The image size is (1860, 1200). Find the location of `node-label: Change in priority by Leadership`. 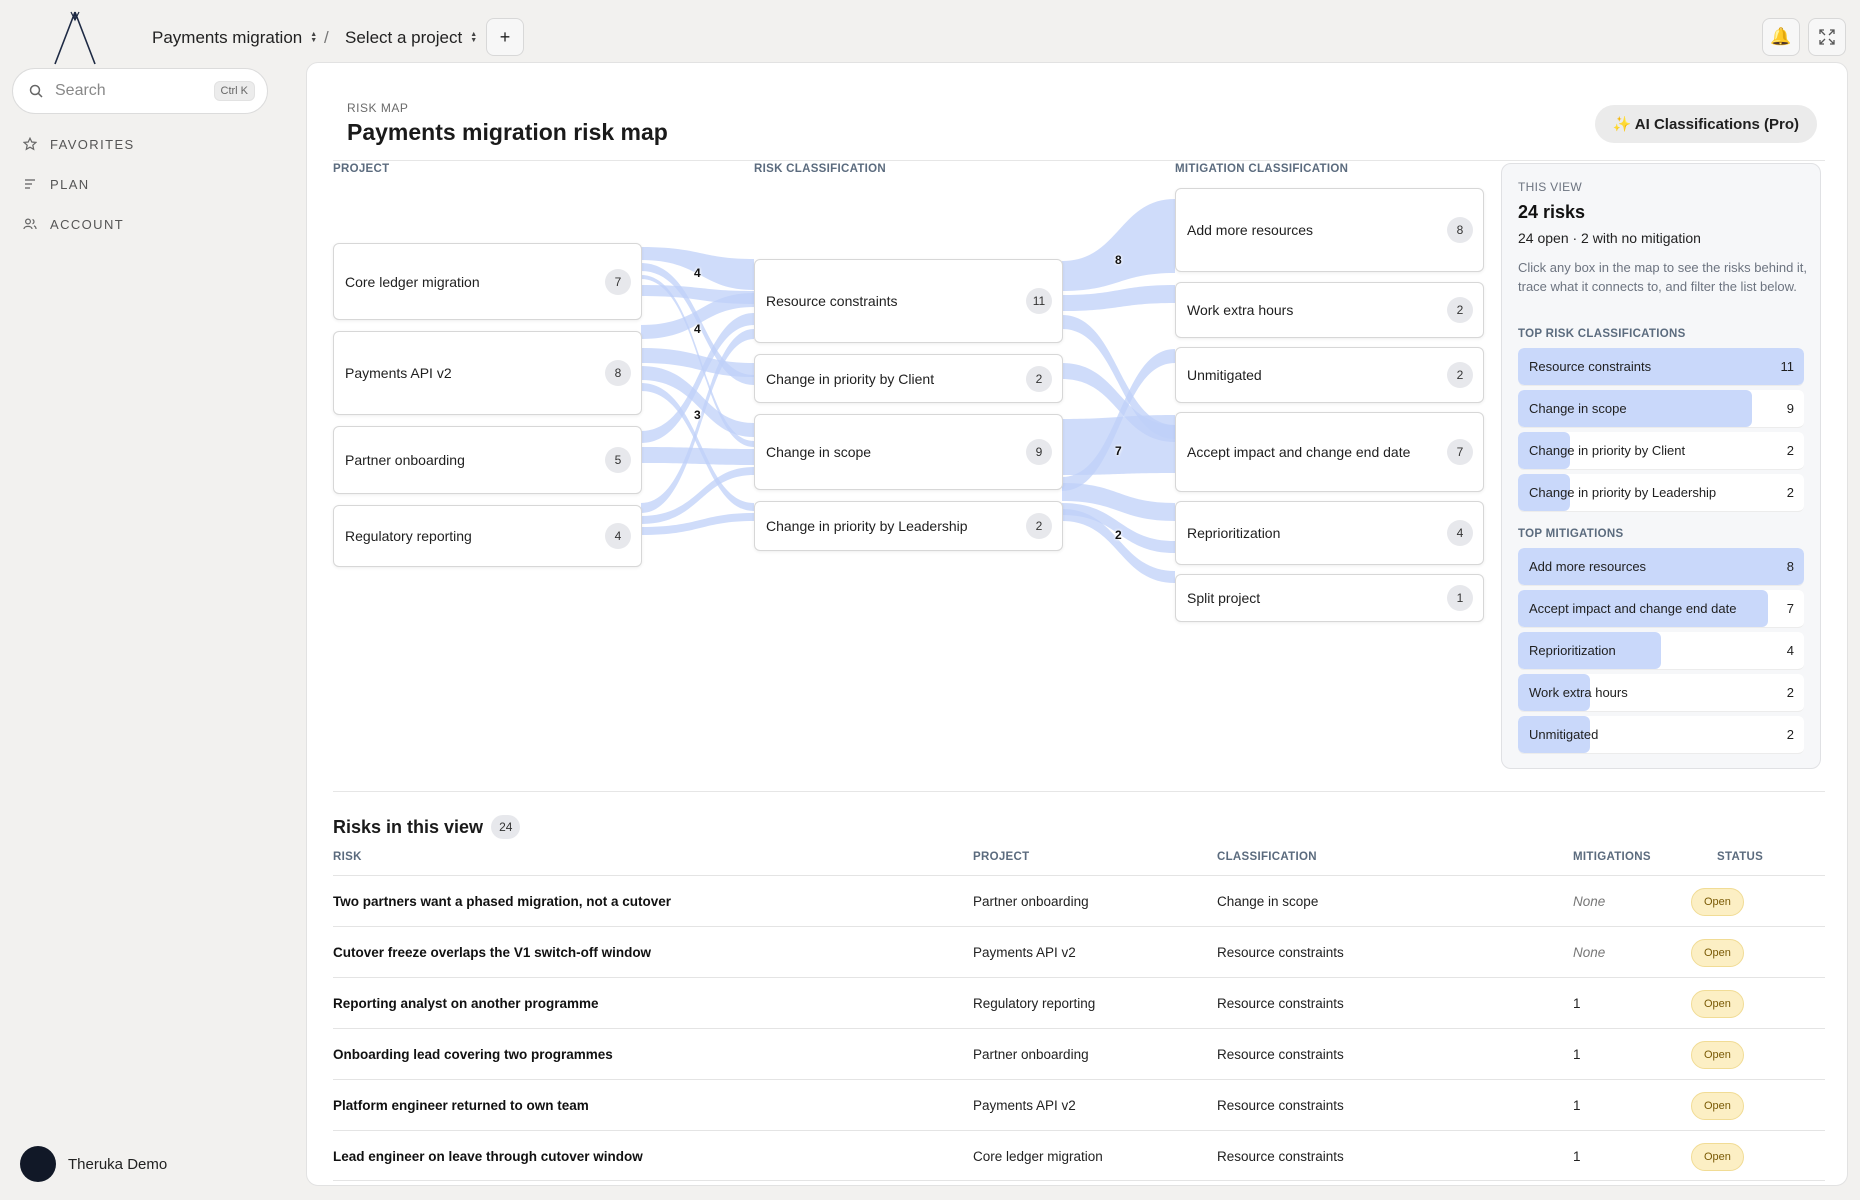

node-label: Change in priority by Leadership is located at coordinates (867, 526).